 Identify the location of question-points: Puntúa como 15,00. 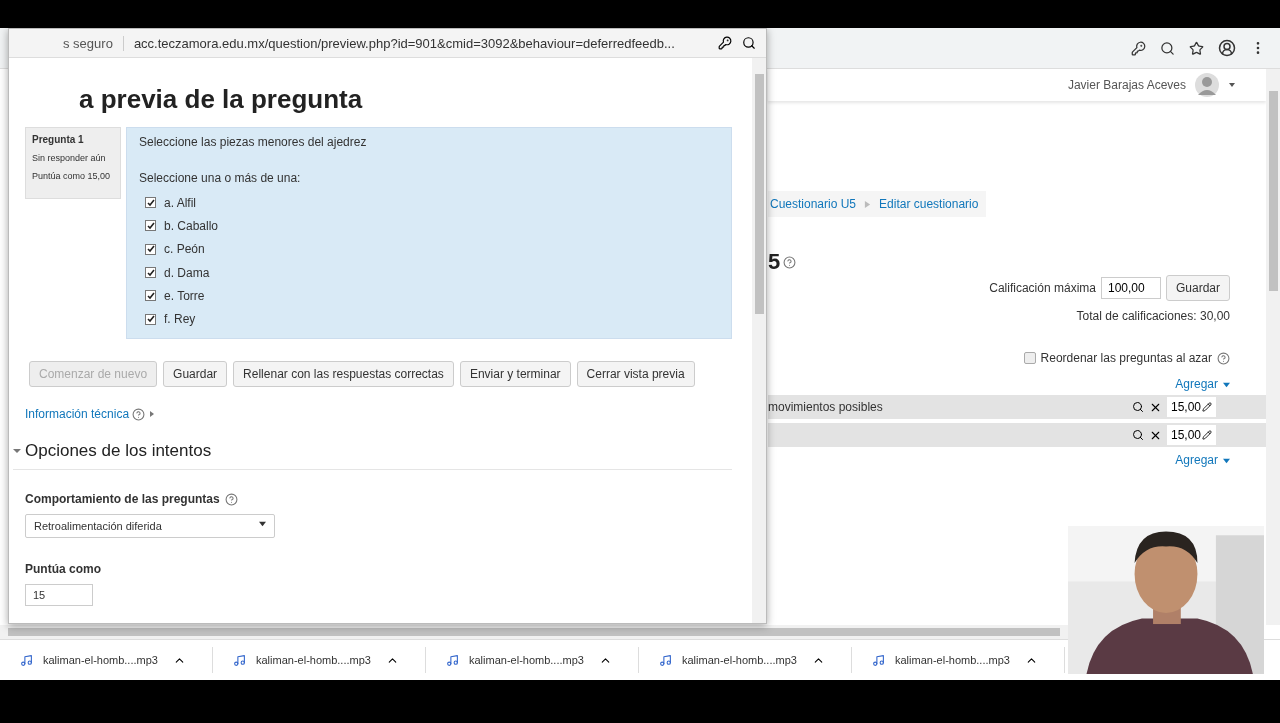
(72, 176).